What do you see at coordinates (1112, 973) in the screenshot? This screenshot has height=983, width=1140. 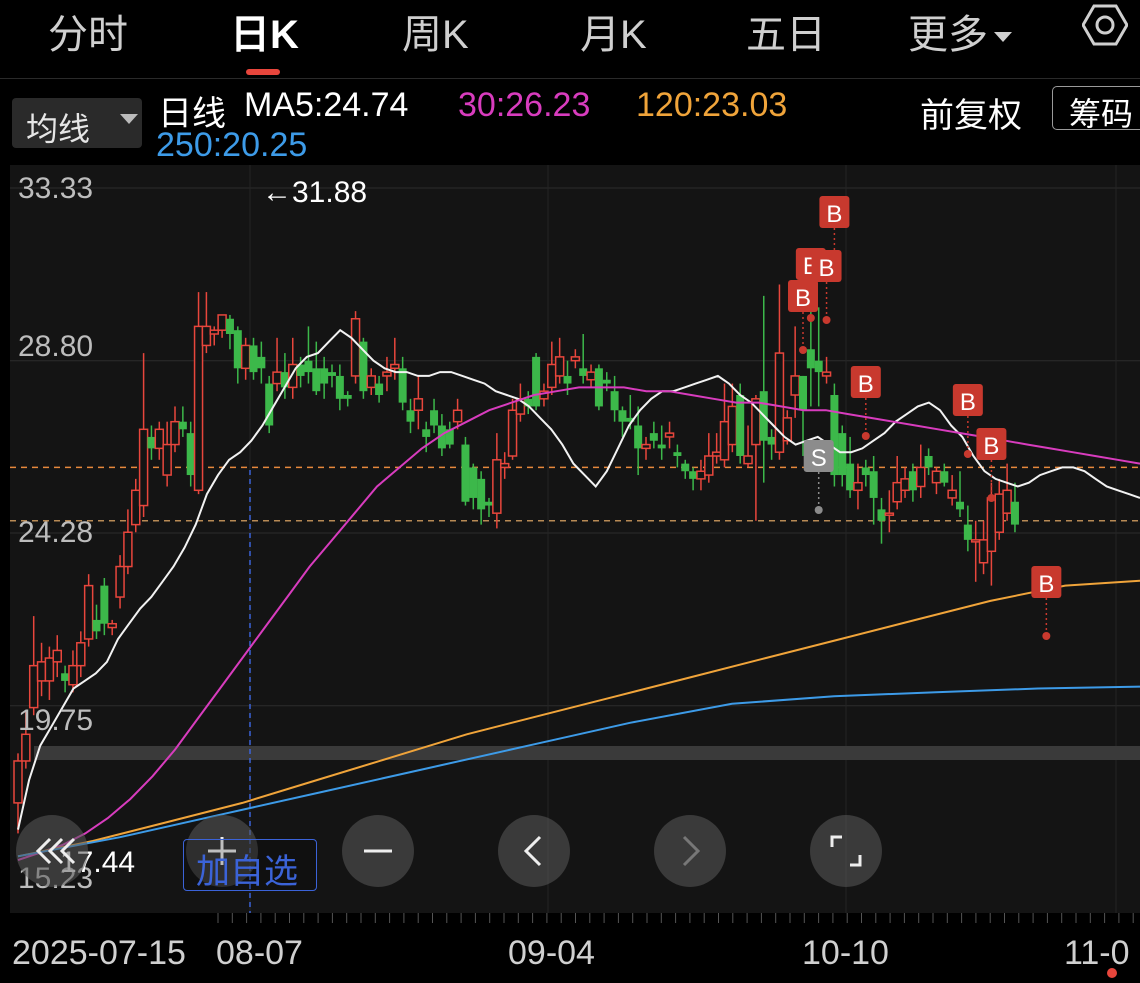 I see `current-position-dot` at bounding box center [1112, 973].